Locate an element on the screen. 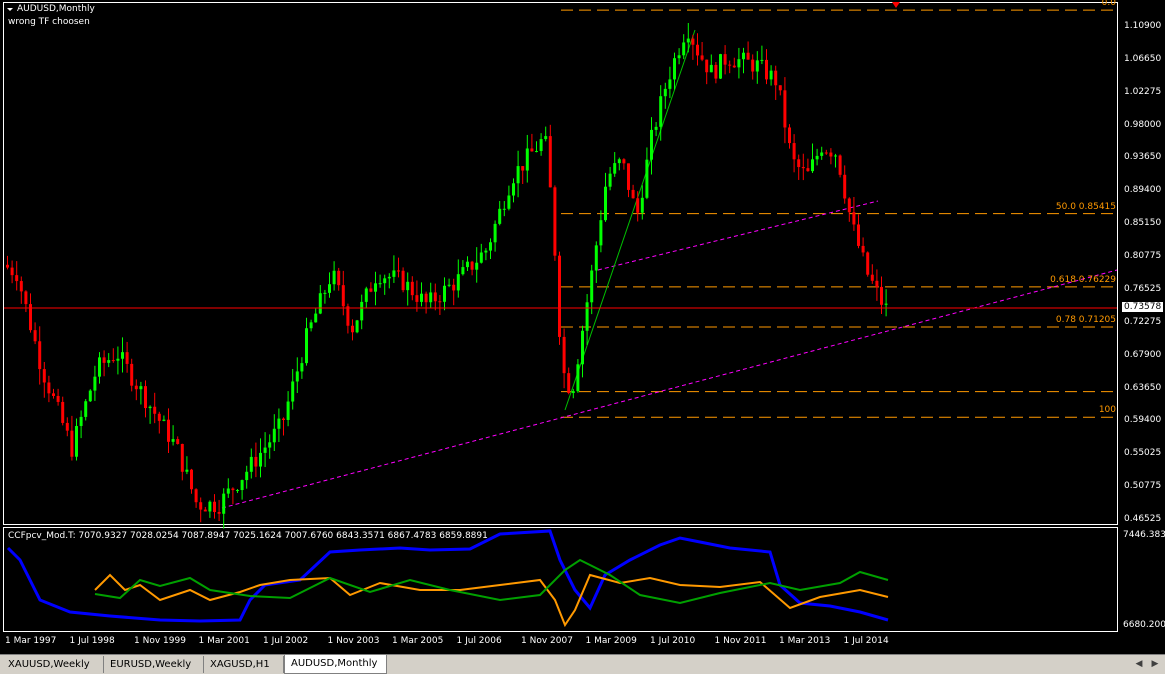 The width and height of the screenshot is (1165, 674). tab-eurusd-weekly: EURUSD,Weekly is located at coordinates (154, 664).